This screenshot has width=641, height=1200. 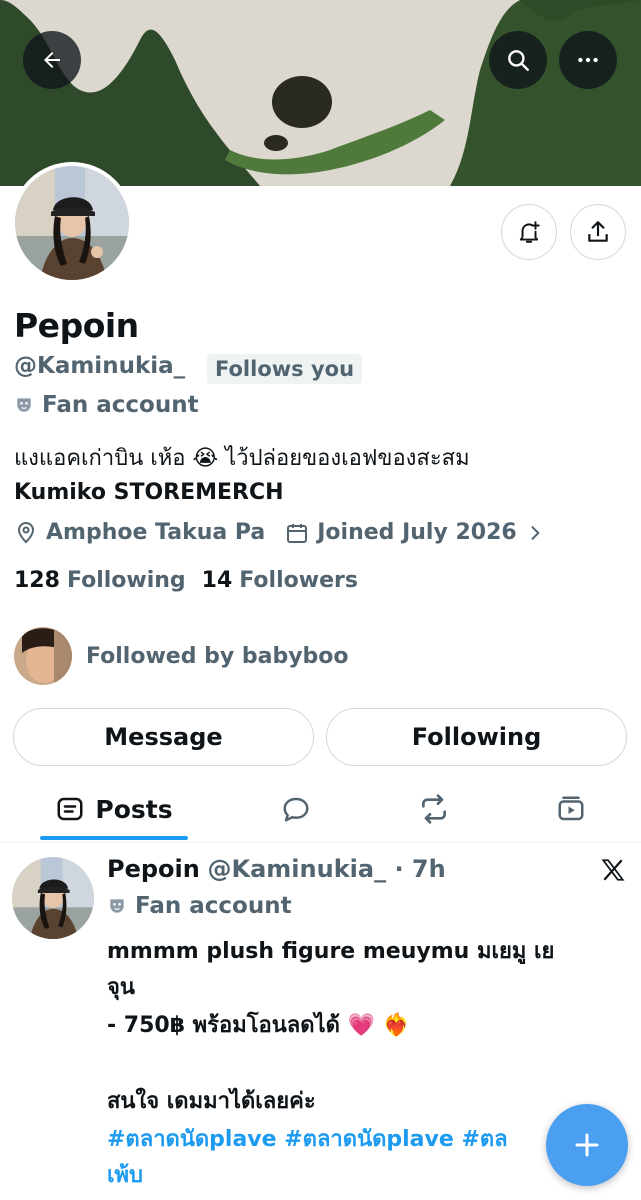 What do you see at coordinates (37, 580) in the screenshot?
I see `following-count: 128` at bounding box center [37, 580].